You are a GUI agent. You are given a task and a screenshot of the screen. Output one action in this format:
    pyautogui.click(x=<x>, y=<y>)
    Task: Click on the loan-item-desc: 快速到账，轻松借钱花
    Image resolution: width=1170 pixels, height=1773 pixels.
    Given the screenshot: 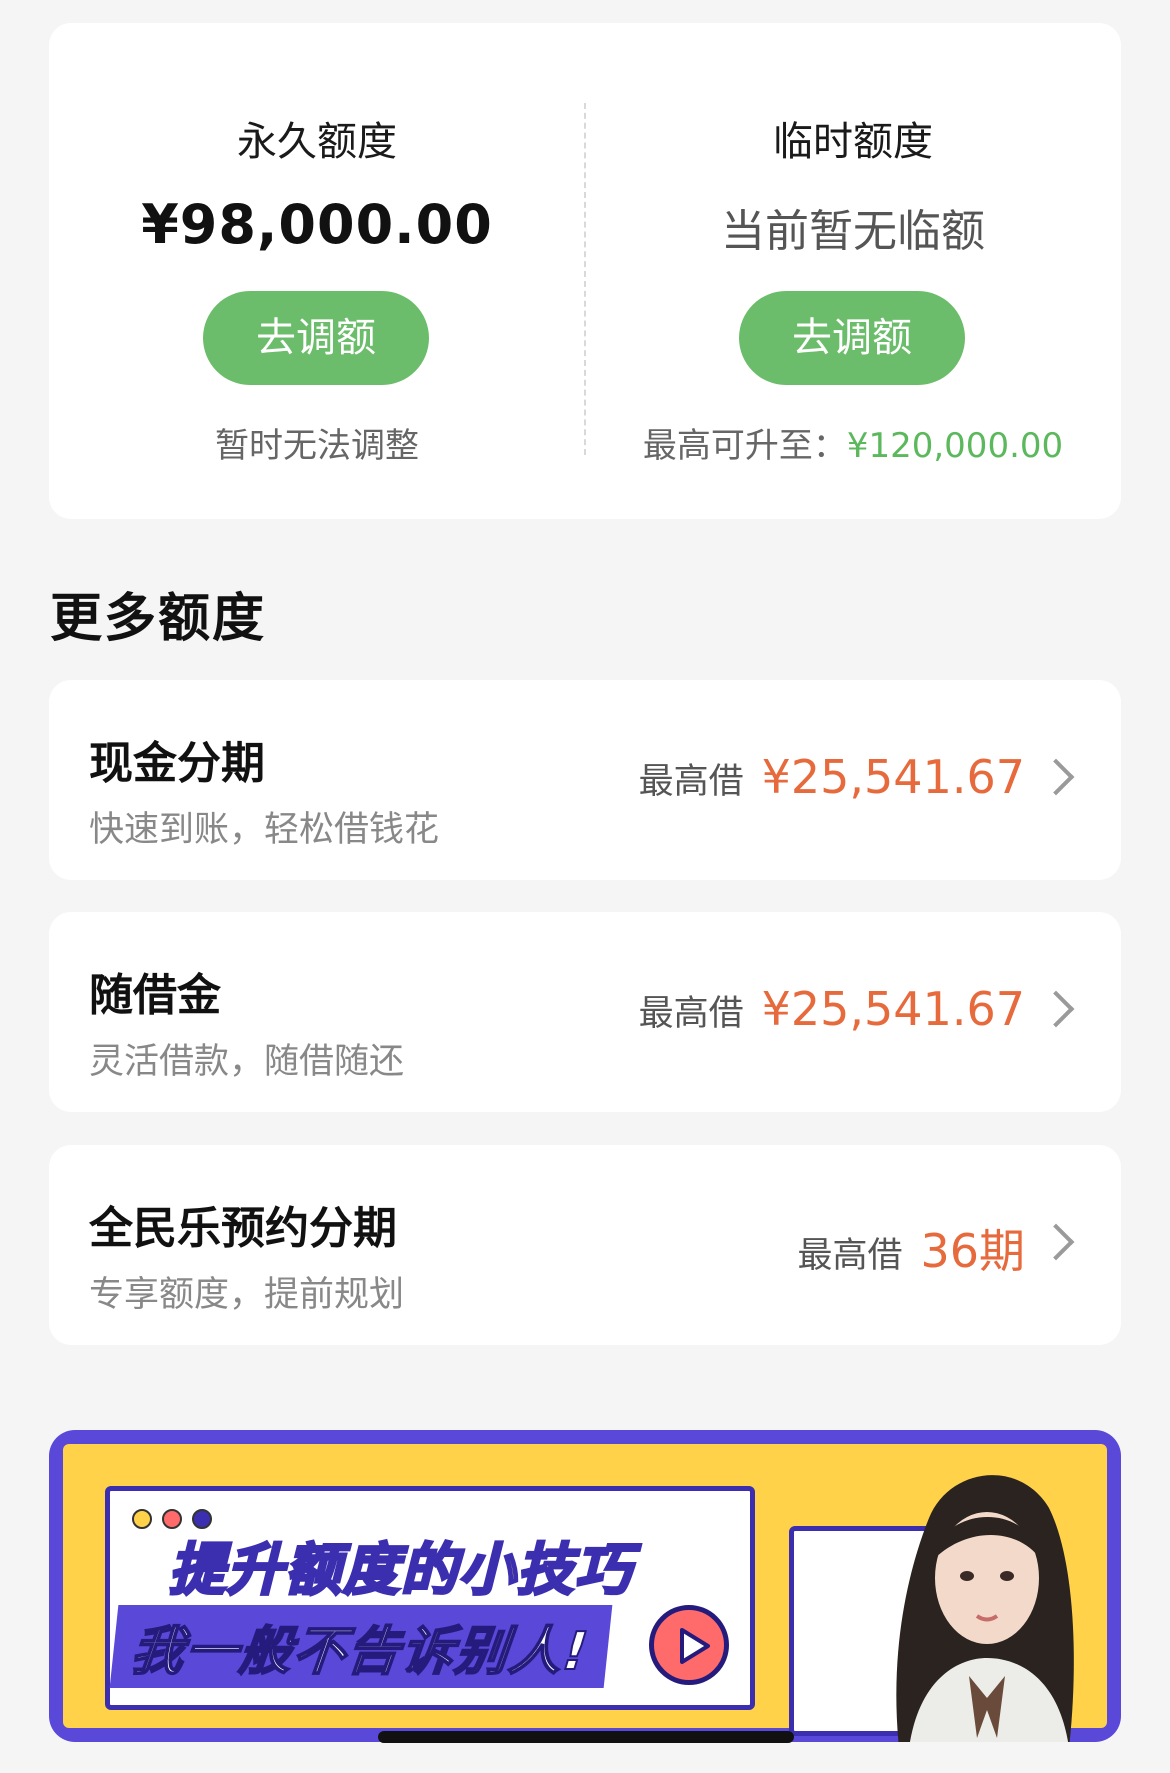 What is the action you would take?
    pyautogui.click(x=264, y=830)
    